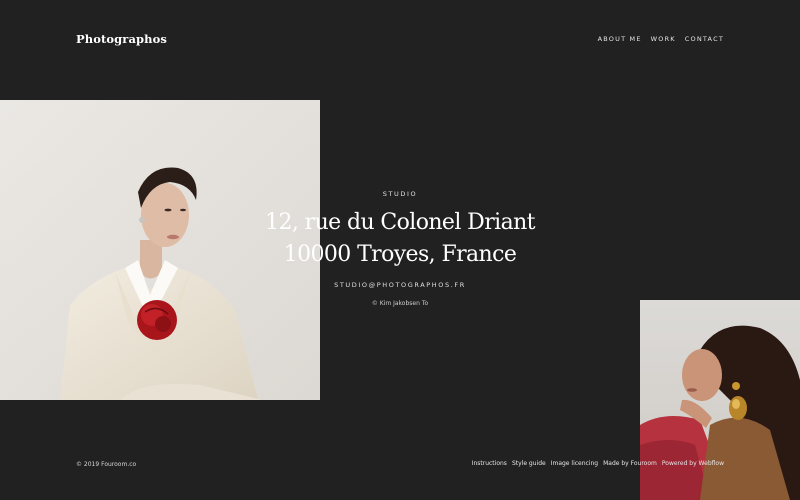 Image resolution: width=800 pixels, height=500 pixels. I want to click on footer-link-made-by: Made by Fouroom, so click(630, 463).